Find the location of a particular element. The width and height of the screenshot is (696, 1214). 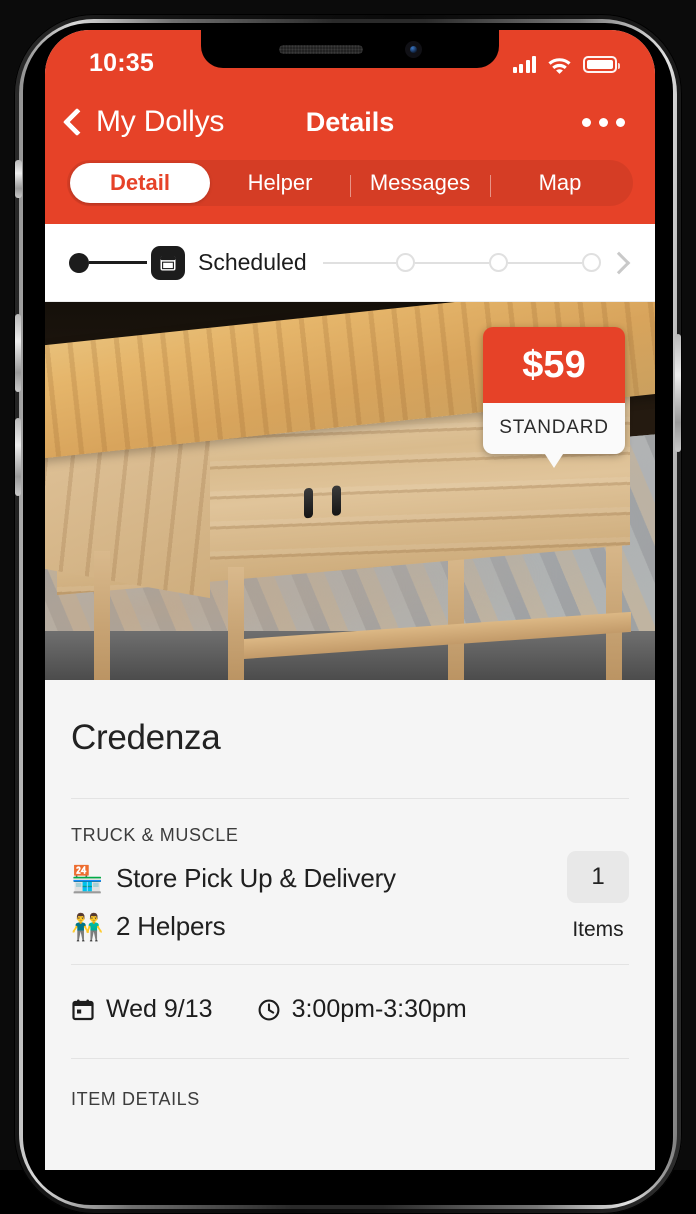

back-button: My Dollys is located at coordinates (143, 122).